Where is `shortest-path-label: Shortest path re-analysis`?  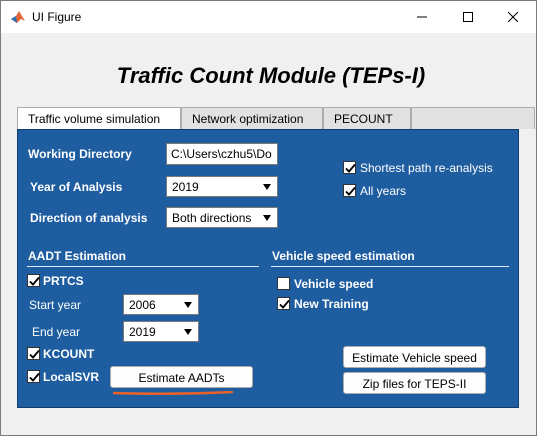
shortest-path-label: Shortest path re-analysis is located at coordinates (426, 168).